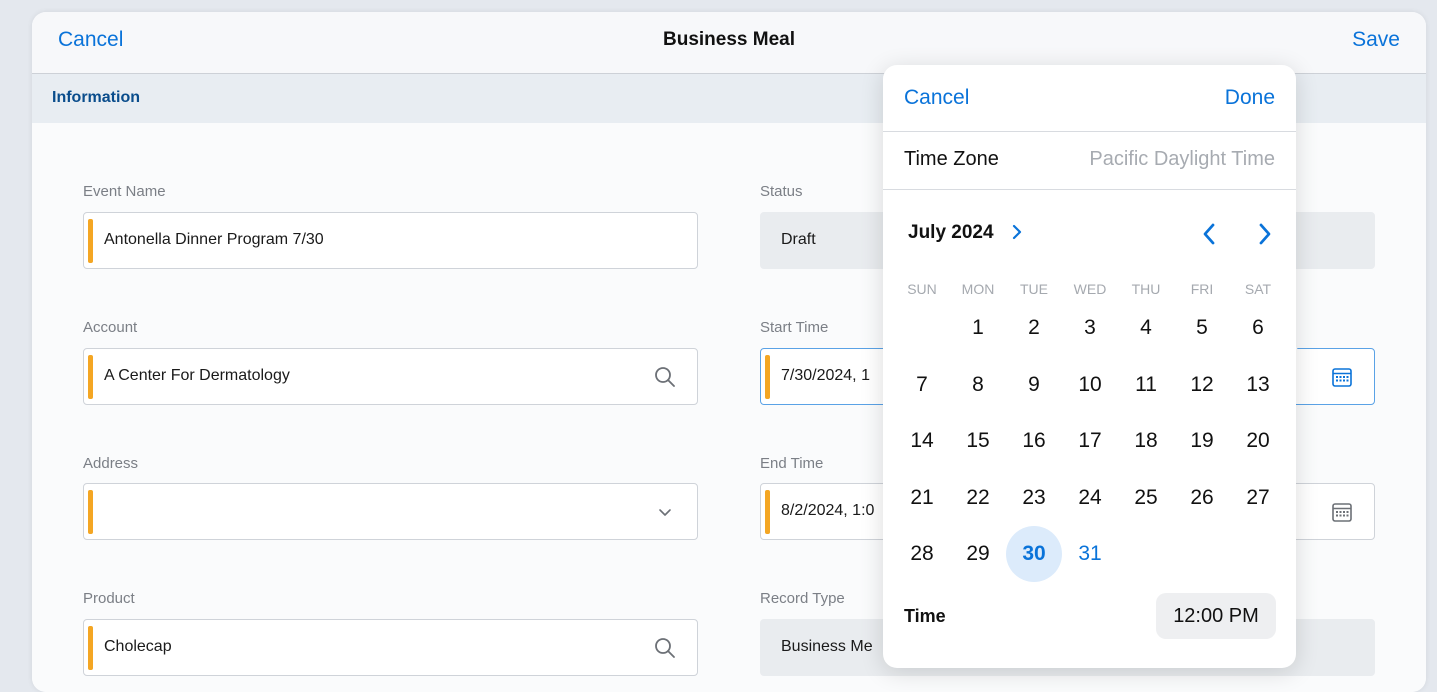 The image size is (1437, 692). What do you see at coordinates (1302, 366) in the screenshot?
I see `popover-arrow` at bounding box center [1302, 366].